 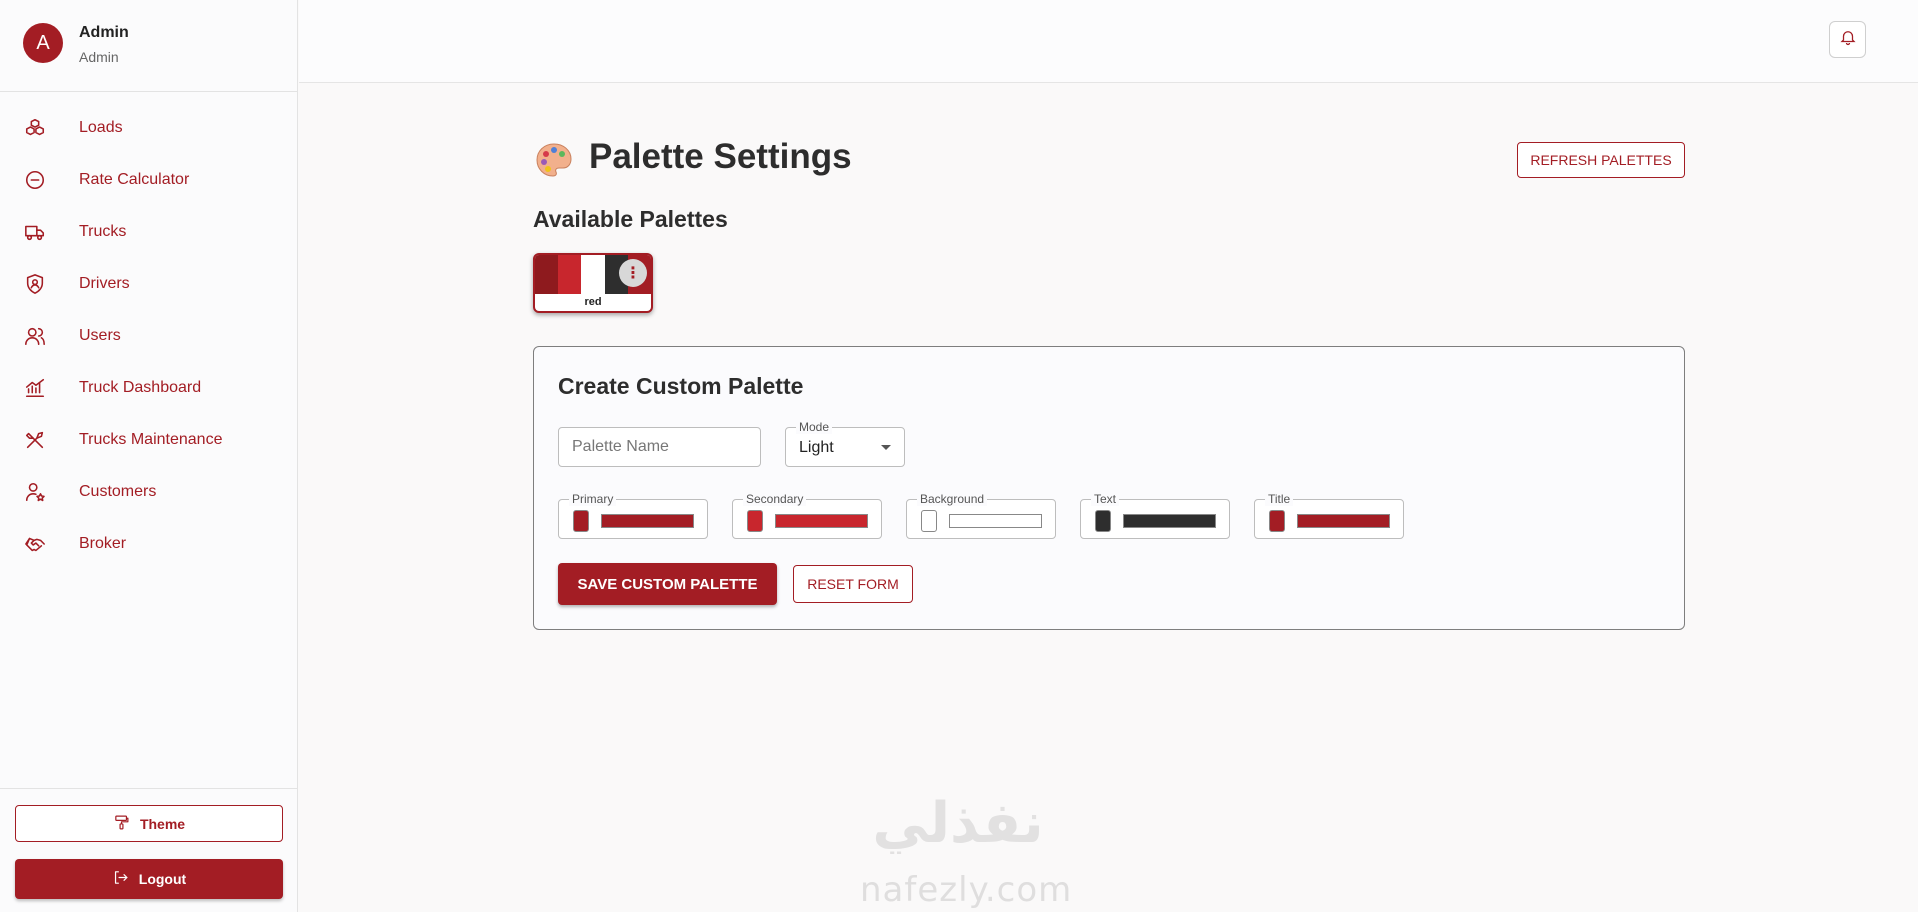 I want to click on text-color-label: Text, so click(x=1105, y=499).